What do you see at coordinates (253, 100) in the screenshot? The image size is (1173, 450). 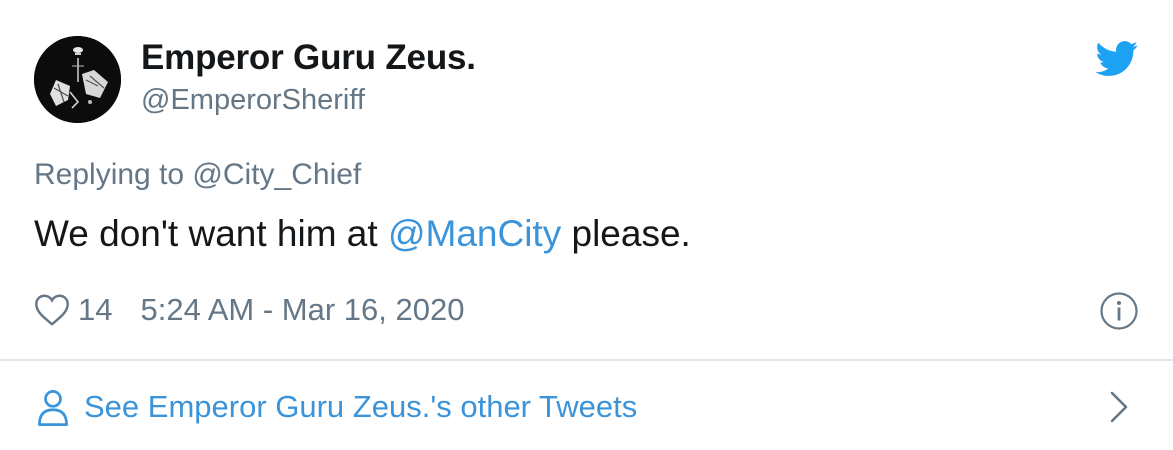 I see `user-handle: @EmperorSheriff` at bounding box center [253, 100].